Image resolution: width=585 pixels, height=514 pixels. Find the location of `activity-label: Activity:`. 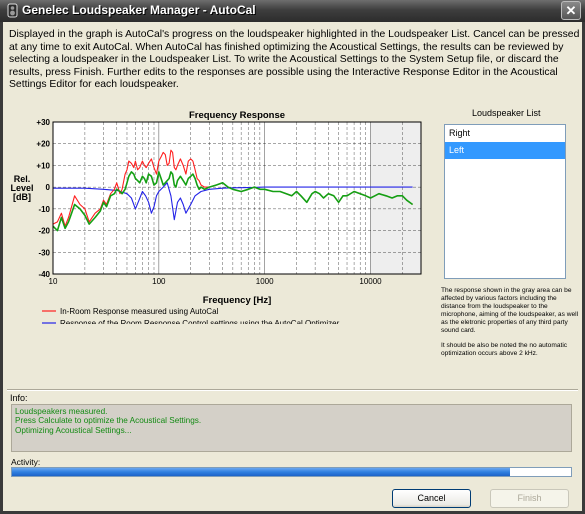

activity-label: Activity: is located at coordinates (26, 462).